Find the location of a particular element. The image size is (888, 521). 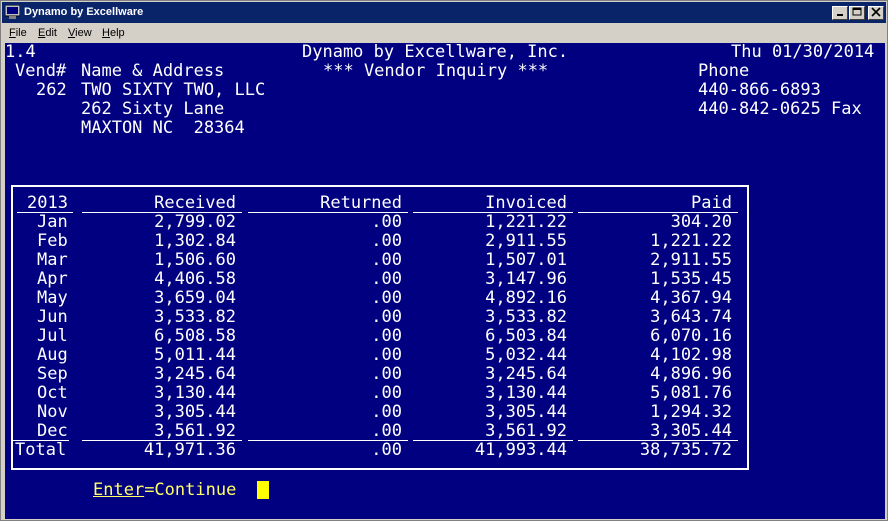

cell-paid: 4,102.98 is located at coordinates (691, 355).